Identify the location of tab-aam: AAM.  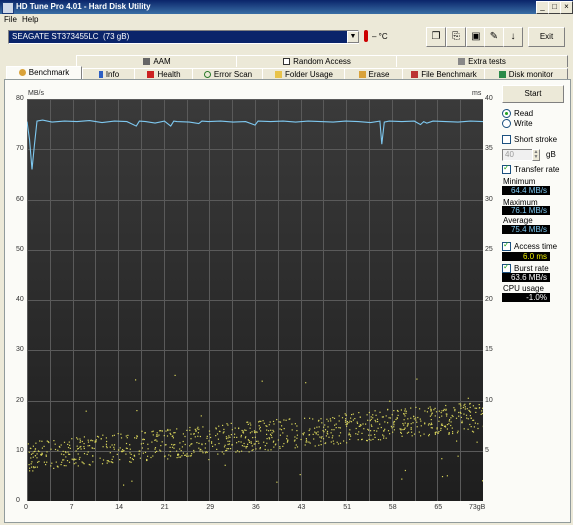
(157, 61).